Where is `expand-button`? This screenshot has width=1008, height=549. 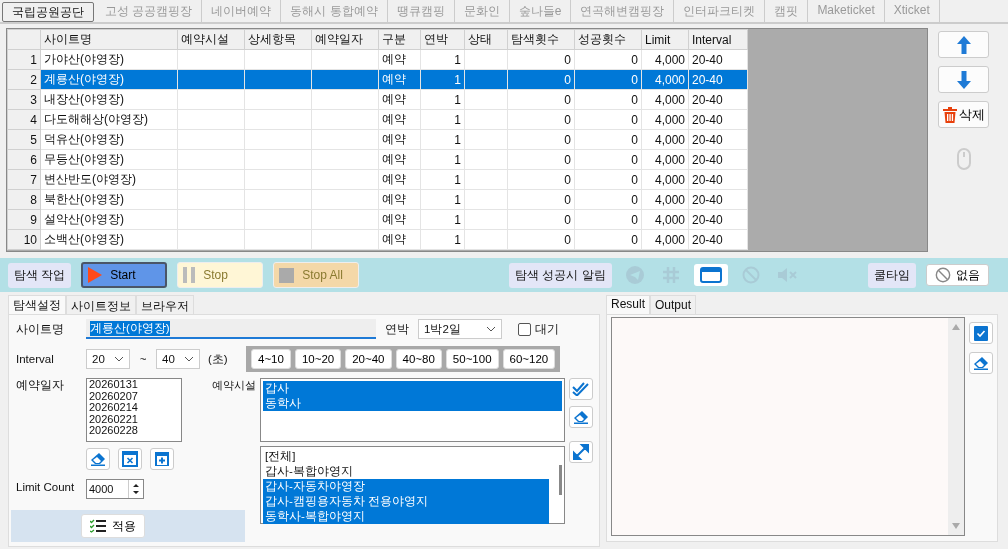 expand-button is located at coordinates (581, 452).